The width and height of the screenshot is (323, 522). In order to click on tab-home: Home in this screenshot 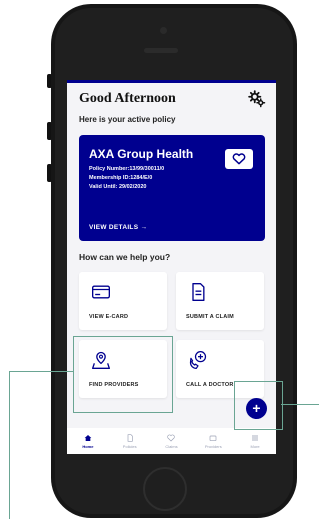, I will do `click(88, 441)`.